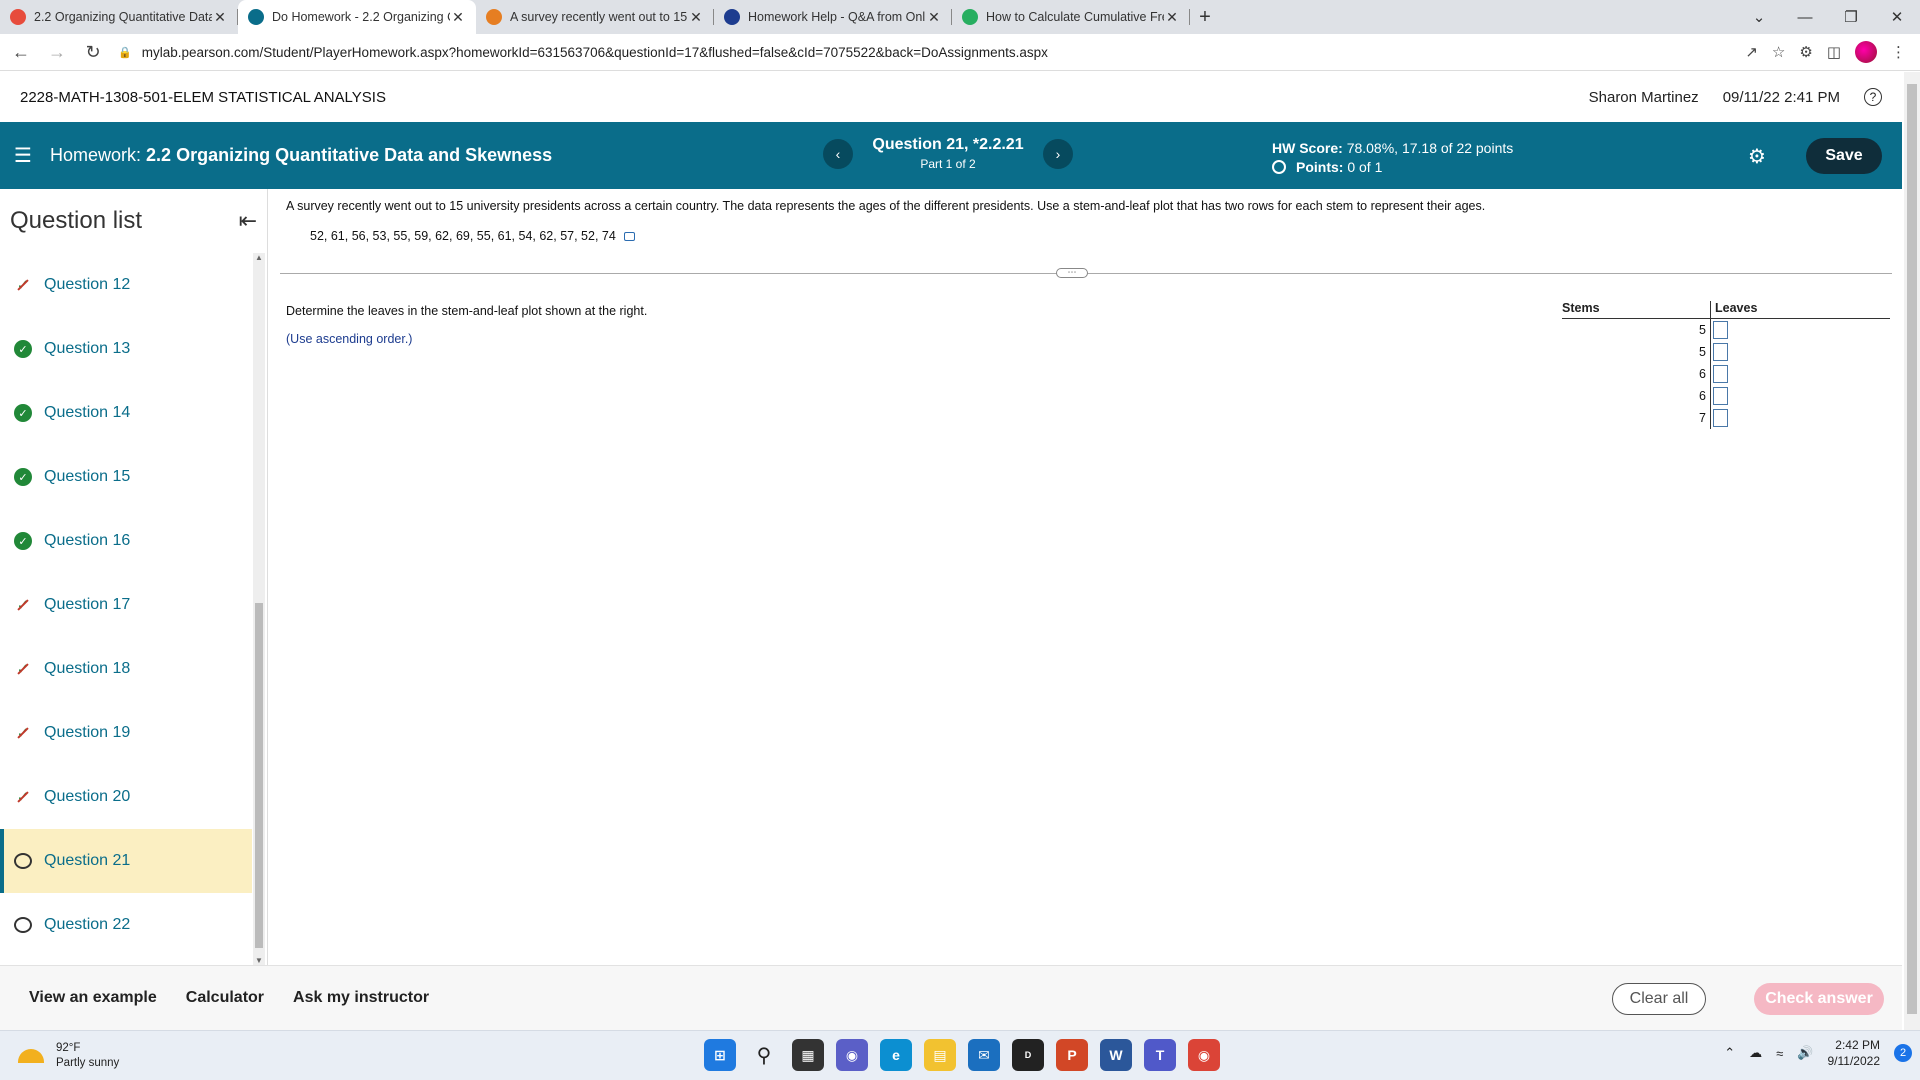  I want to click on hw-score-label: HW Score:, so click(1307, 148).